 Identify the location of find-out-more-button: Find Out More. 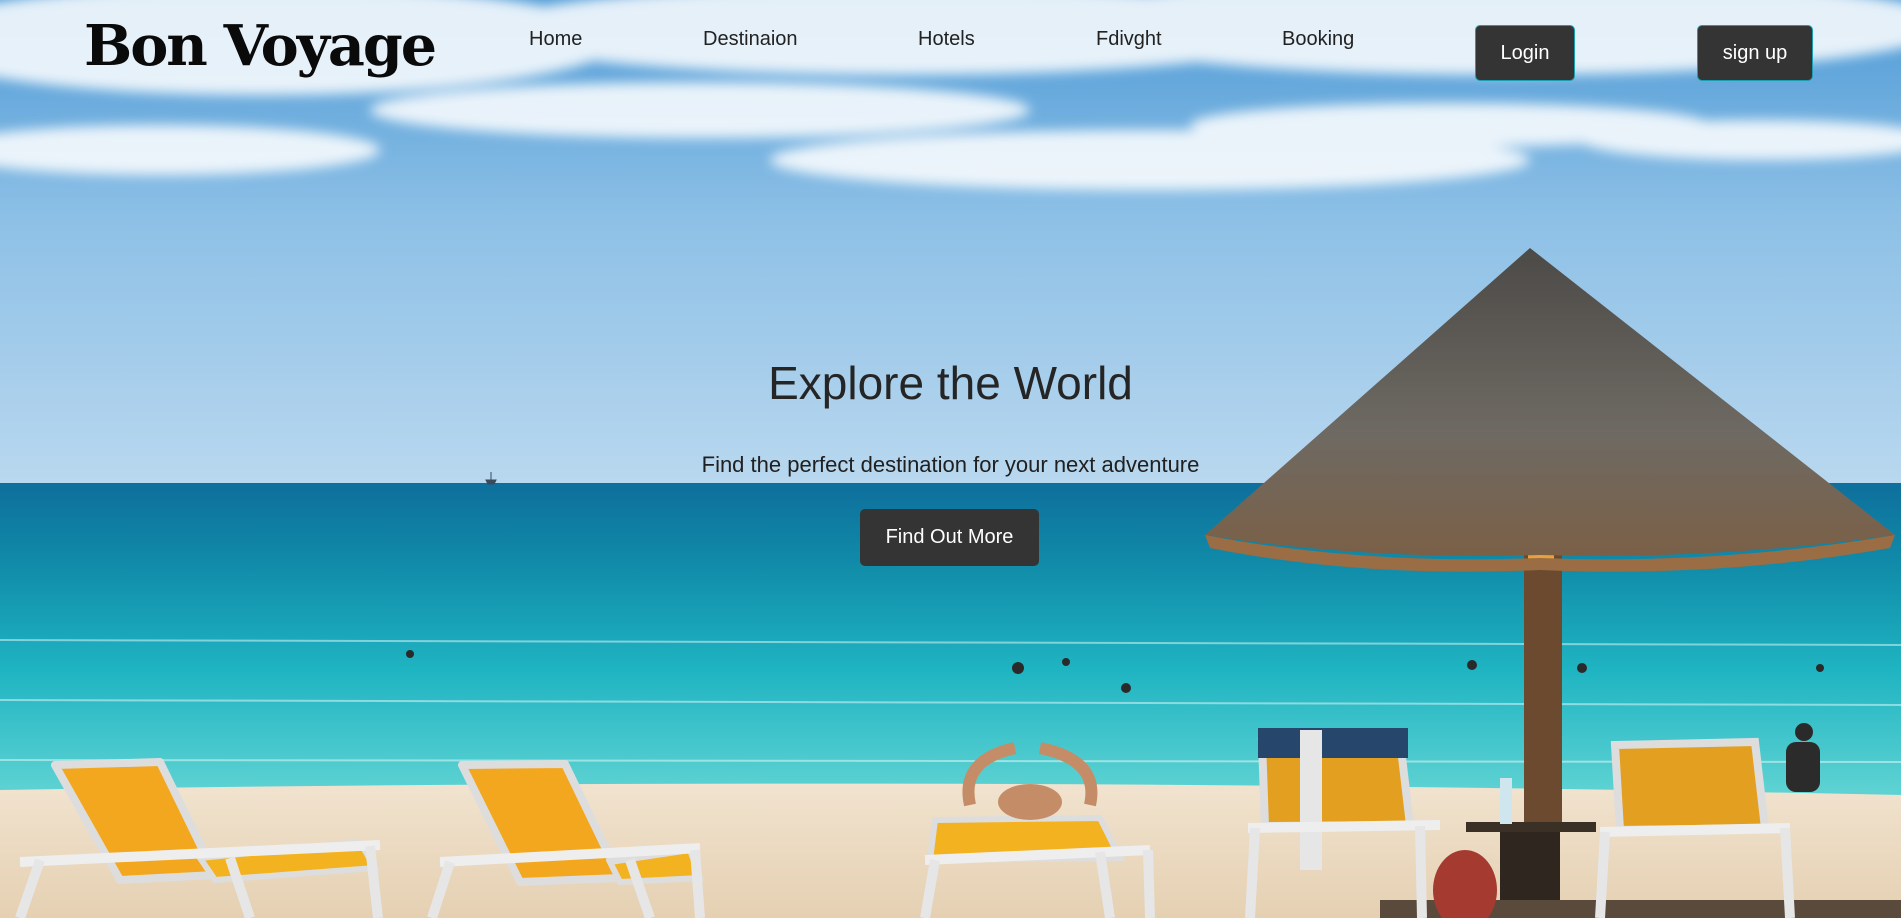
(949, 537).